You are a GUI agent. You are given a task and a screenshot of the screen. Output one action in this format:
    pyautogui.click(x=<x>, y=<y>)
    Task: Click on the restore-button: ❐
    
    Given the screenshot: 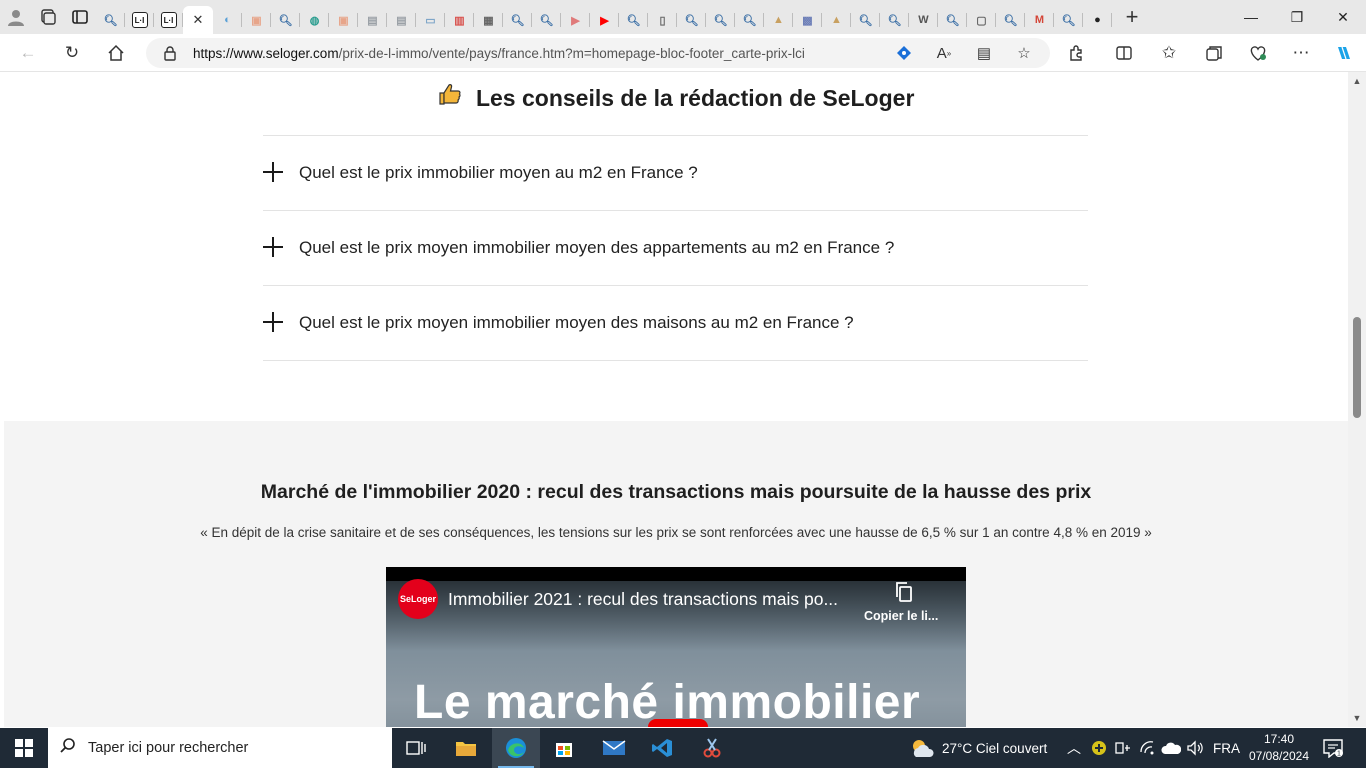 What is the action you would take?
    pyautogui.click(x=1297, y=17)
    